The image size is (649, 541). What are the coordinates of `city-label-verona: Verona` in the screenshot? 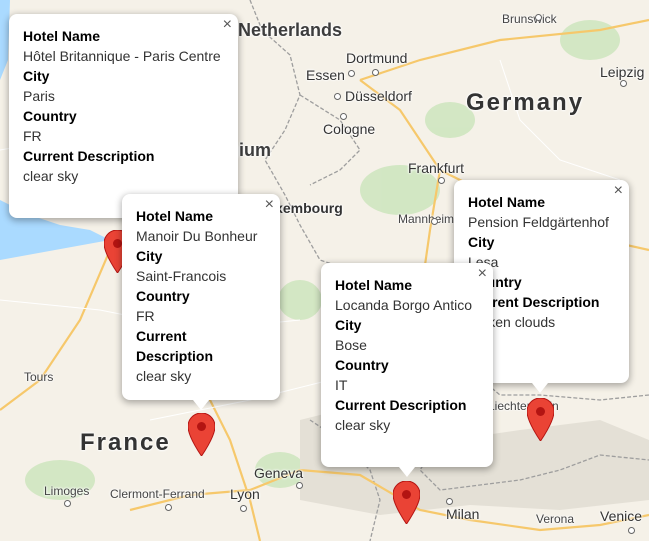 It's located at (555, 519).